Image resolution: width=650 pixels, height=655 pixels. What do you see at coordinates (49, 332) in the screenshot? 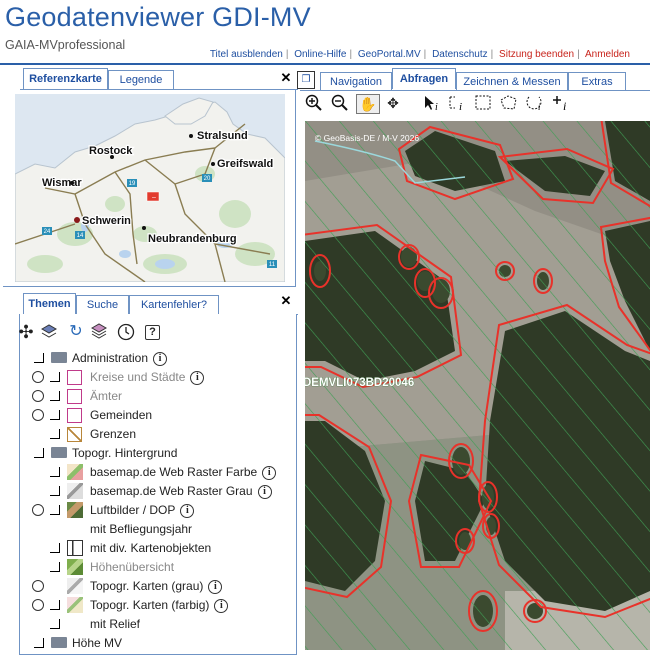
I see `layers-icon` at bounding box center [49, 332].